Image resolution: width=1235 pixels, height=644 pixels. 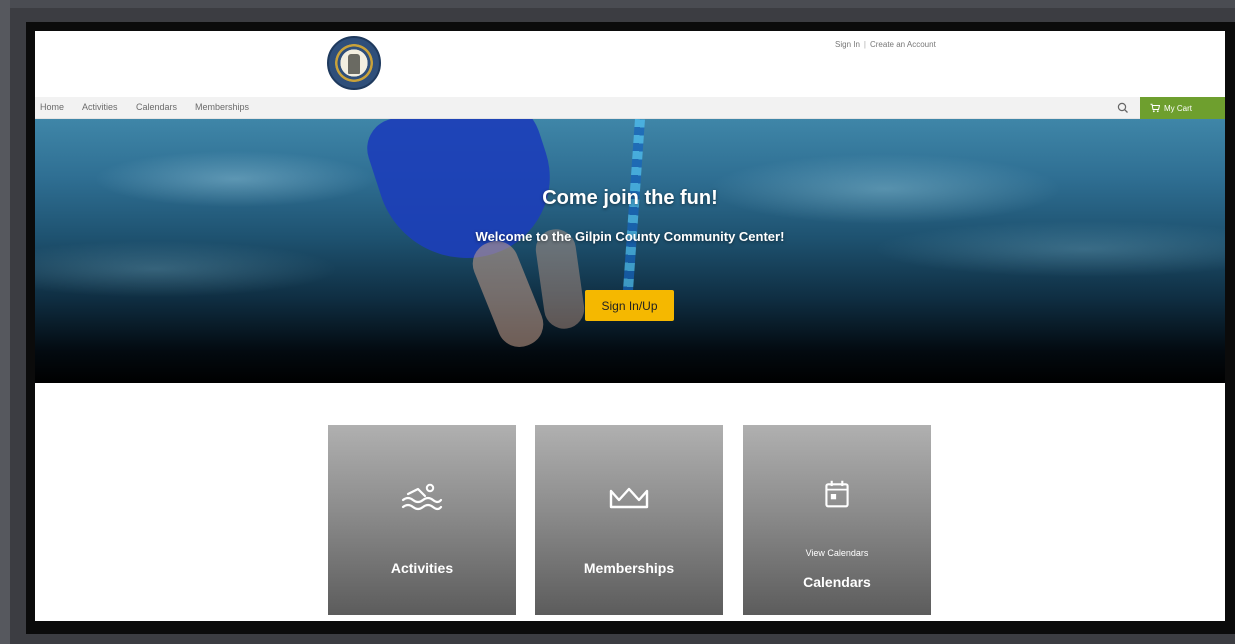 I want to click on calendars-tile-label: Calendars, so click(x=837, y=582).